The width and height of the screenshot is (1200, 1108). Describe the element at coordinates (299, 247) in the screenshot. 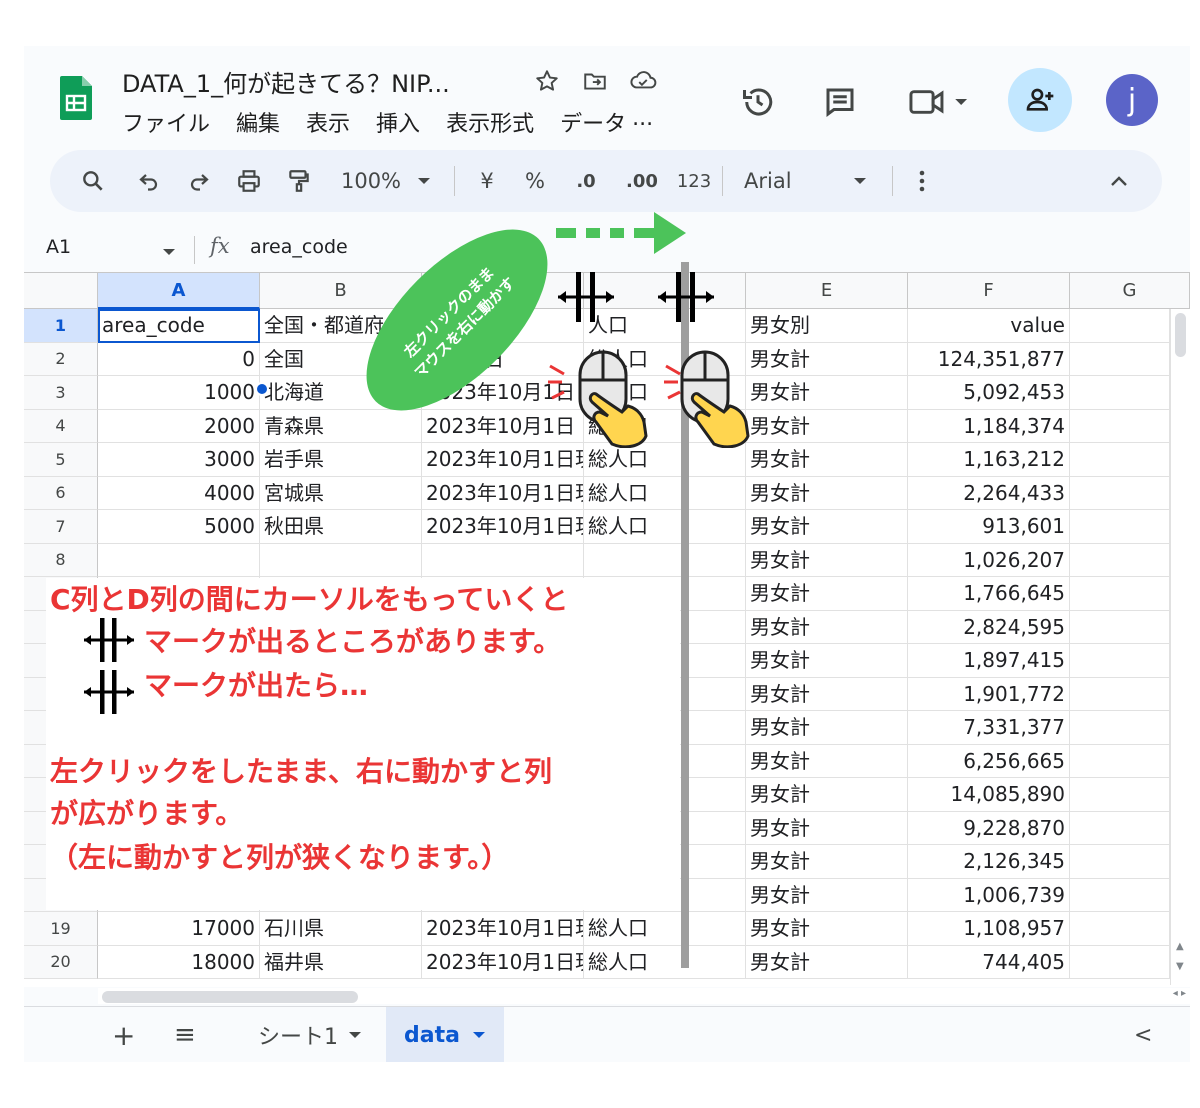

I see `formula-input: area_code` at that location.